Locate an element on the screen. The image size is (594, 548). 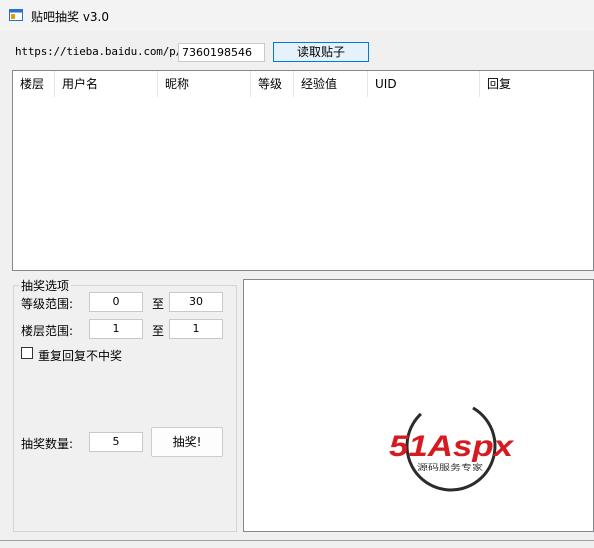
floor-to-input: 1 is located at coordinates (196, 329).